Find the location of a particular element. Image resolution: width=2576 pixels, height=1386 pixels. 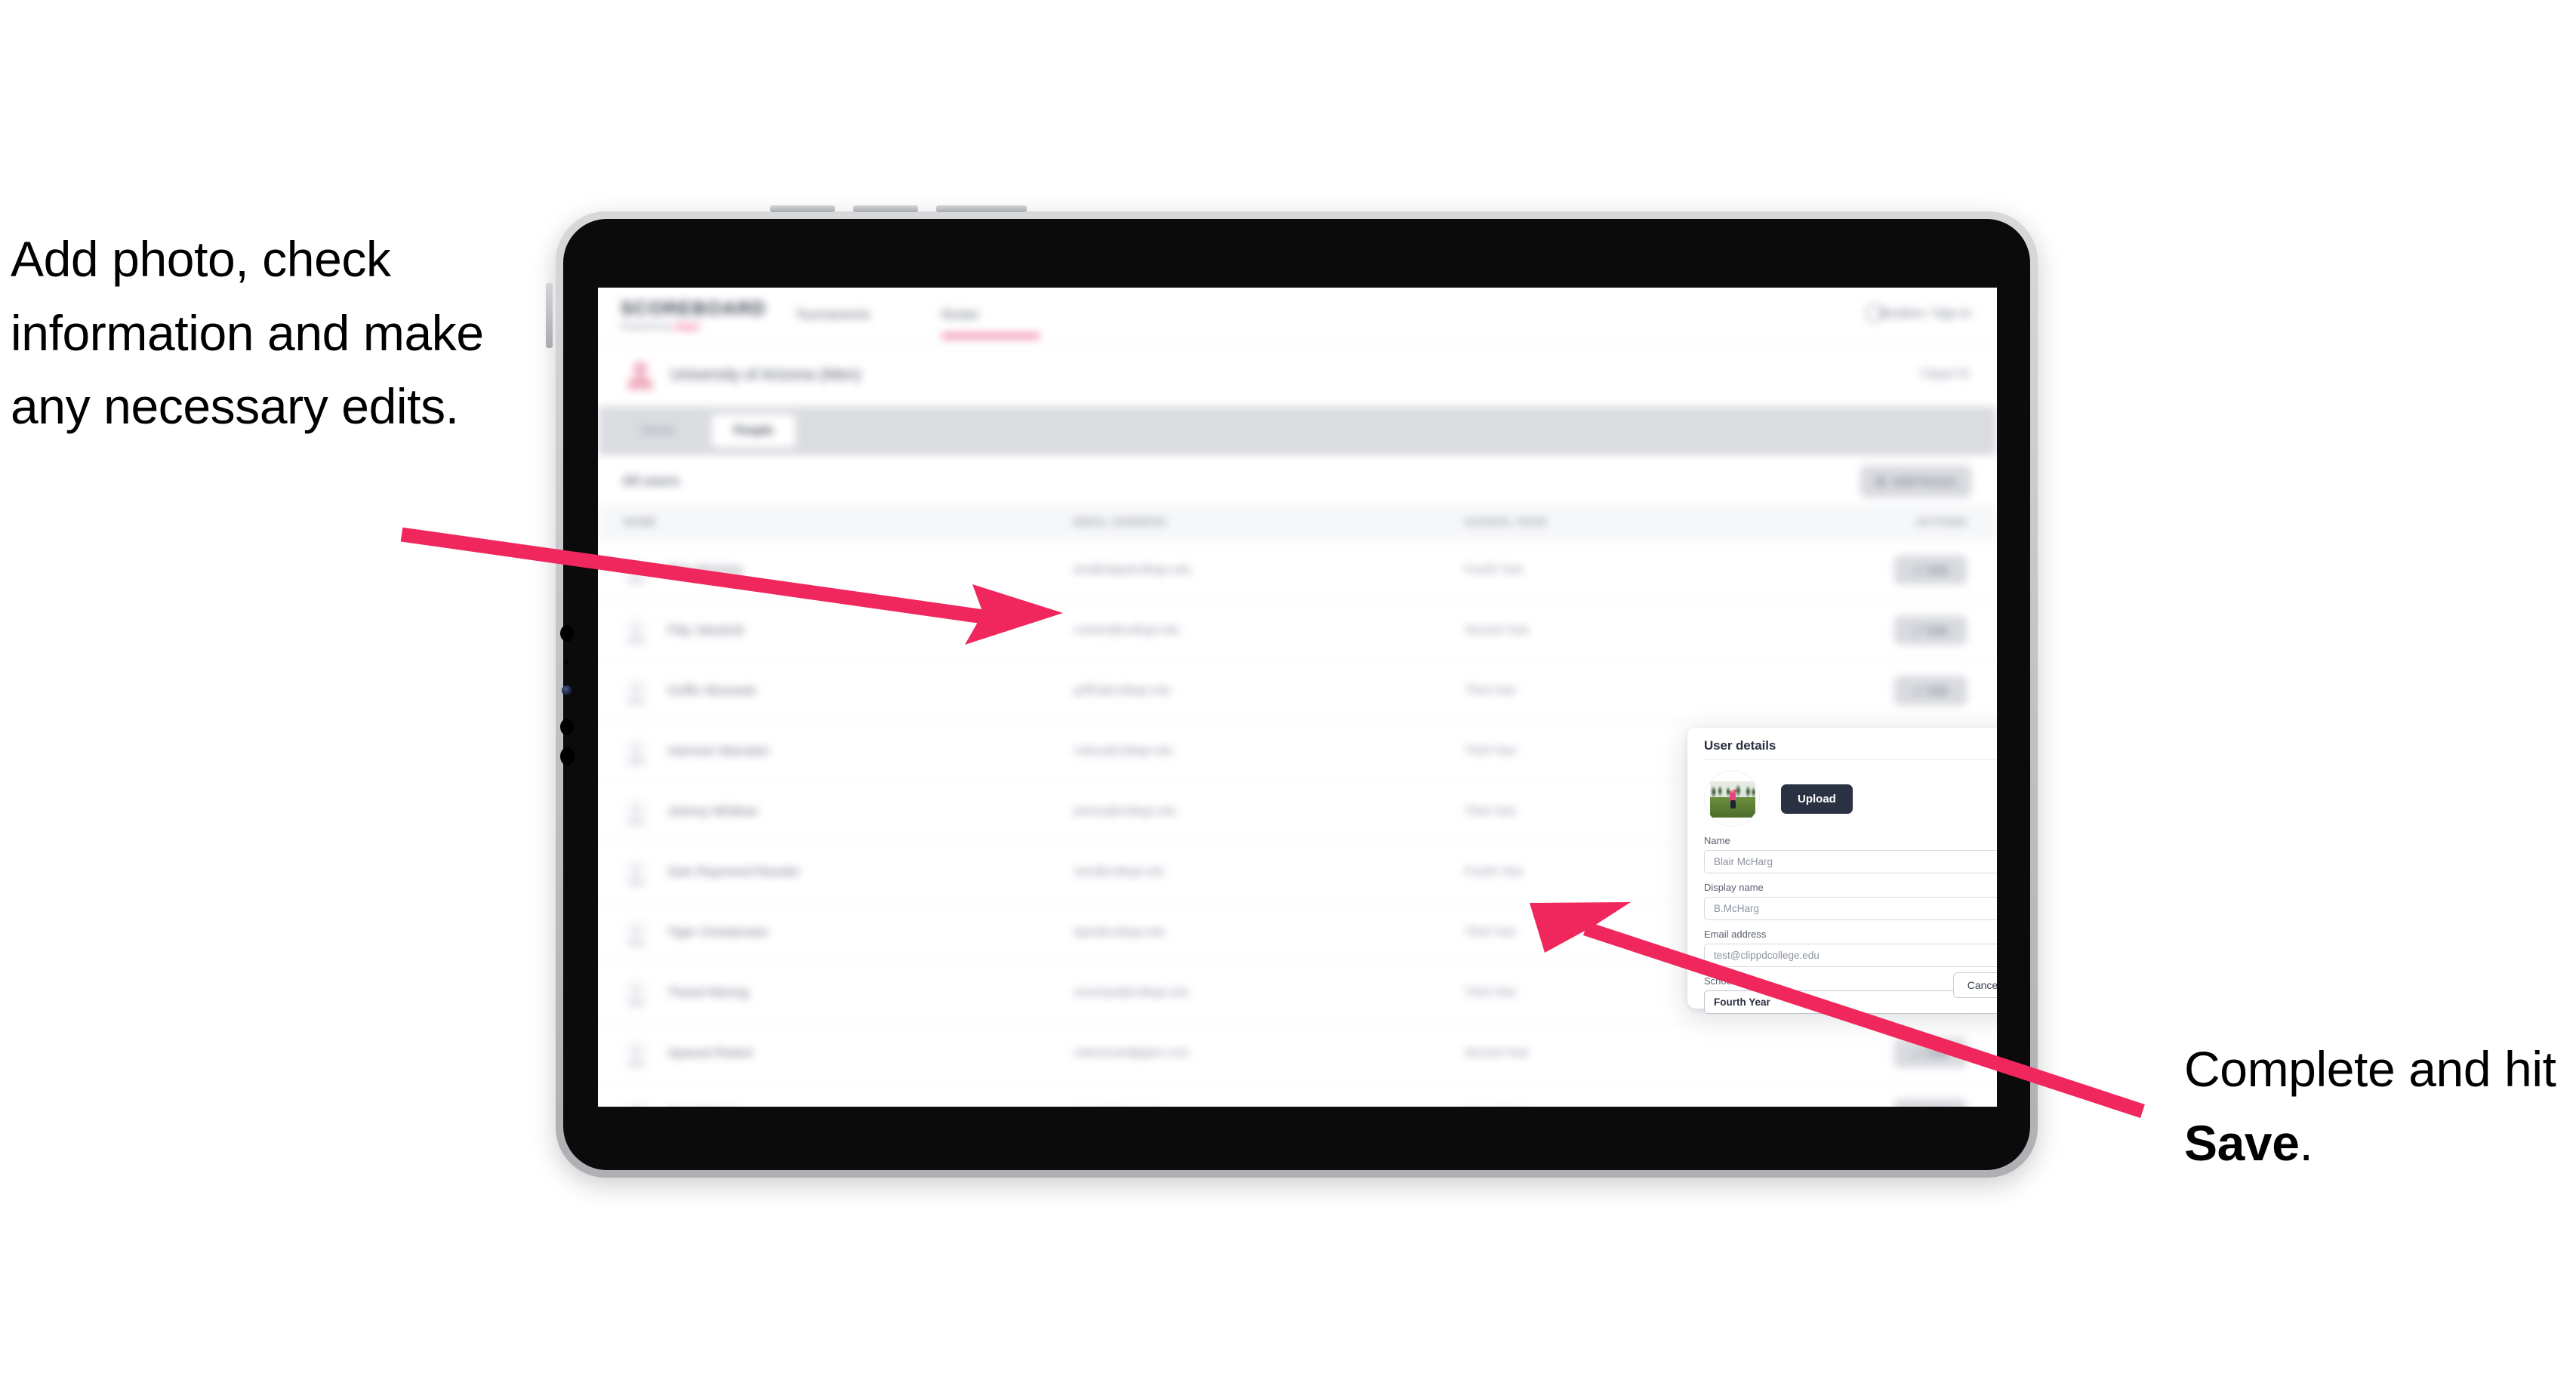

right-instruction-caption: Complete and hit Save. is located at coordinates (2380, 1106).